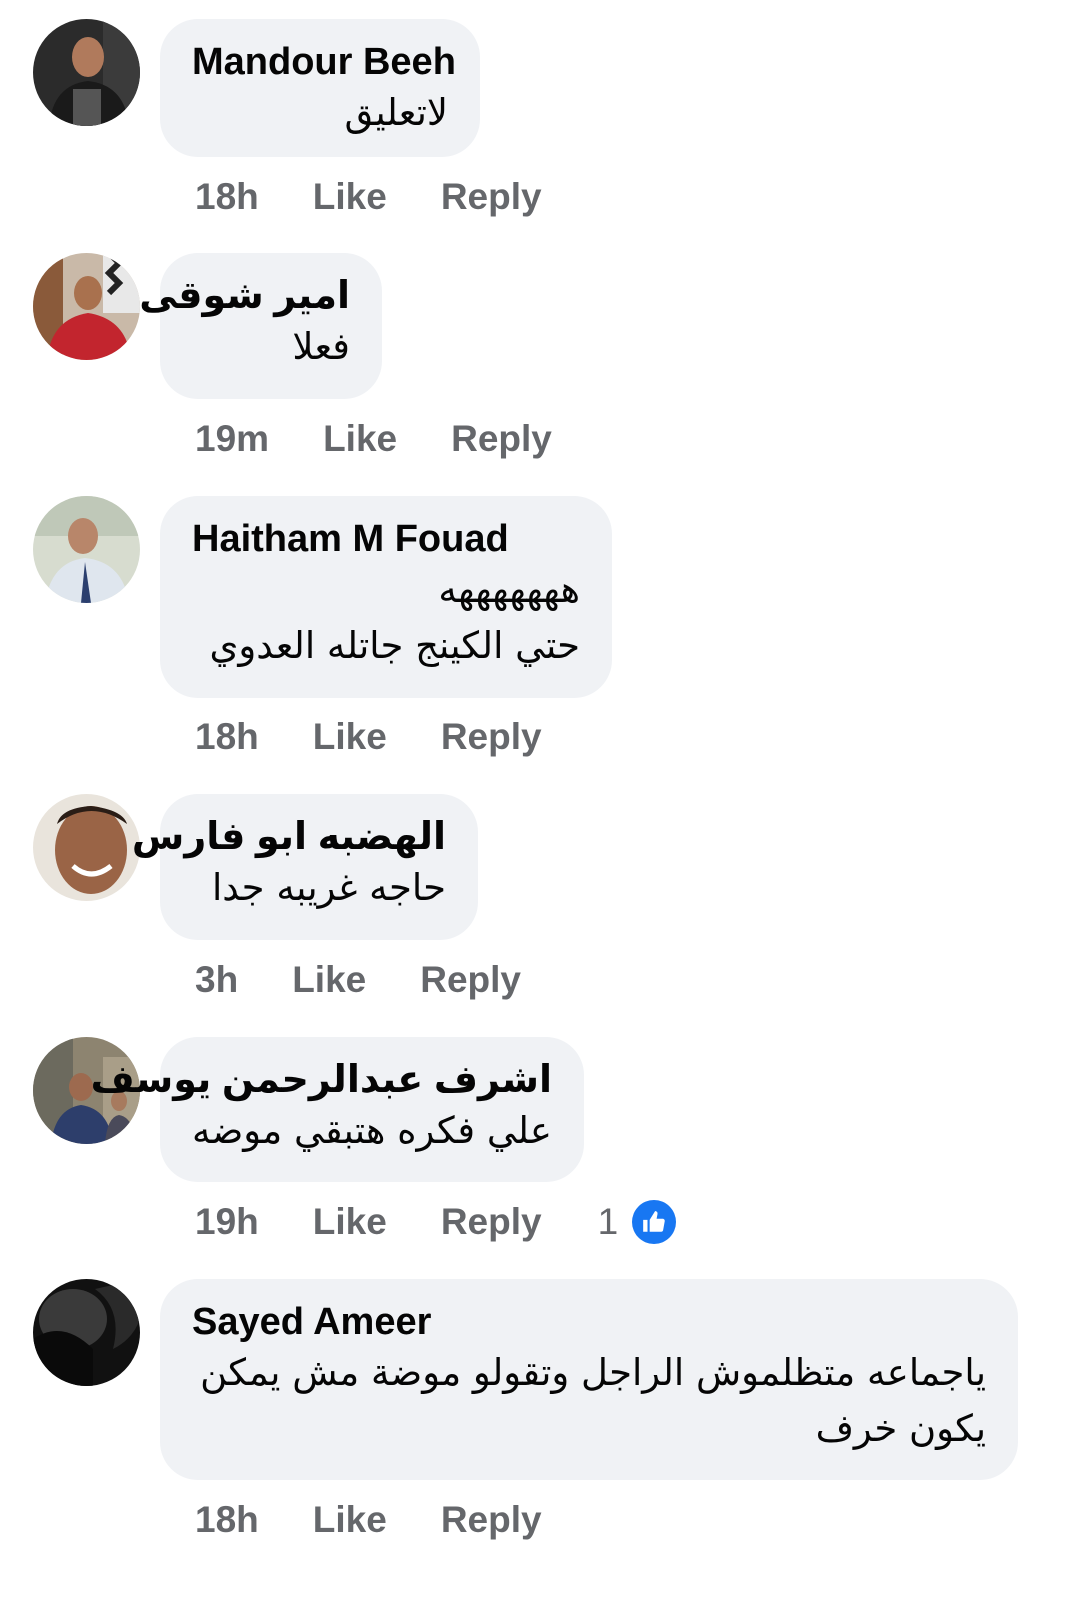 Image resolution: width=1080 pixels, height=1614 pixels. Describe the element at coordinates (260, 326) in the screenshot. I see `comment-bubble: امير شوقى فعلا` at that location.